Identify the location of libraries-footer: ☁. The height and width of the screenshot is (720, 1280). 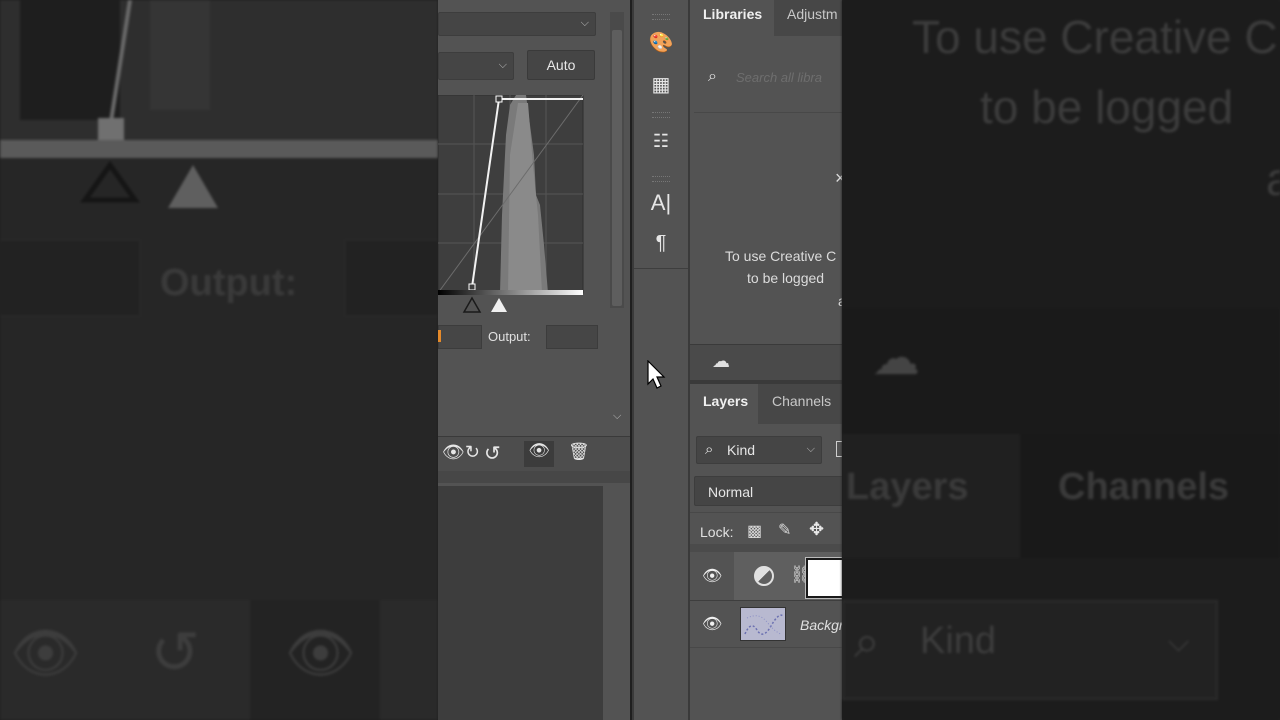
(766, 362).